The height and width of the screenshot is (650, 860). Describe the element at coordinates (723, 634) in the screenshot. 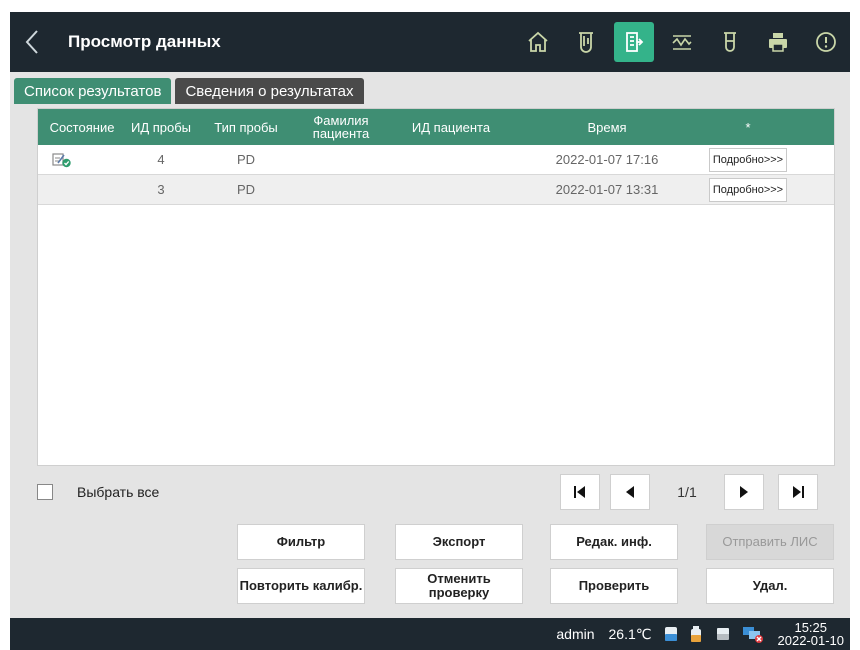

I see `storage-icon` at that location.